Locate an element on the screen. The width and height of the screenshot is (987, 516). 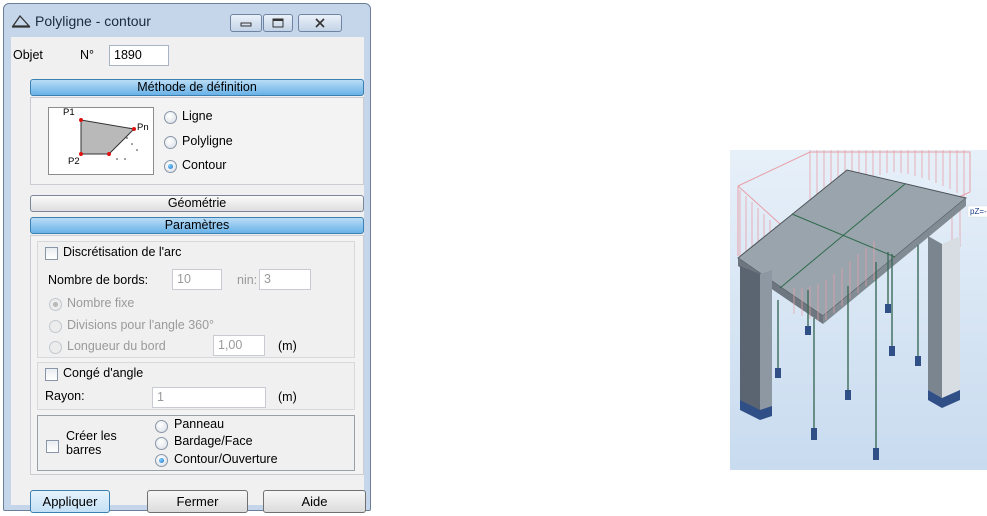
radius-unit: (m) is located at coordinates (287, 397).